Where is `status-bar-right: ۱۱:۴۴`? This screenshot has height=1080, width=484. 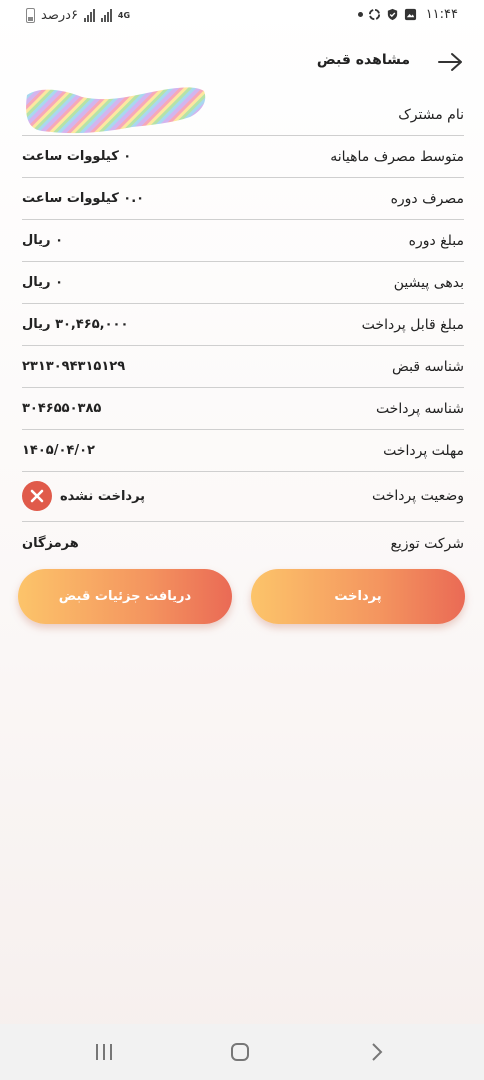
status-bar-right: ۱۱:۴۴ is located at coordinates (407, 14).